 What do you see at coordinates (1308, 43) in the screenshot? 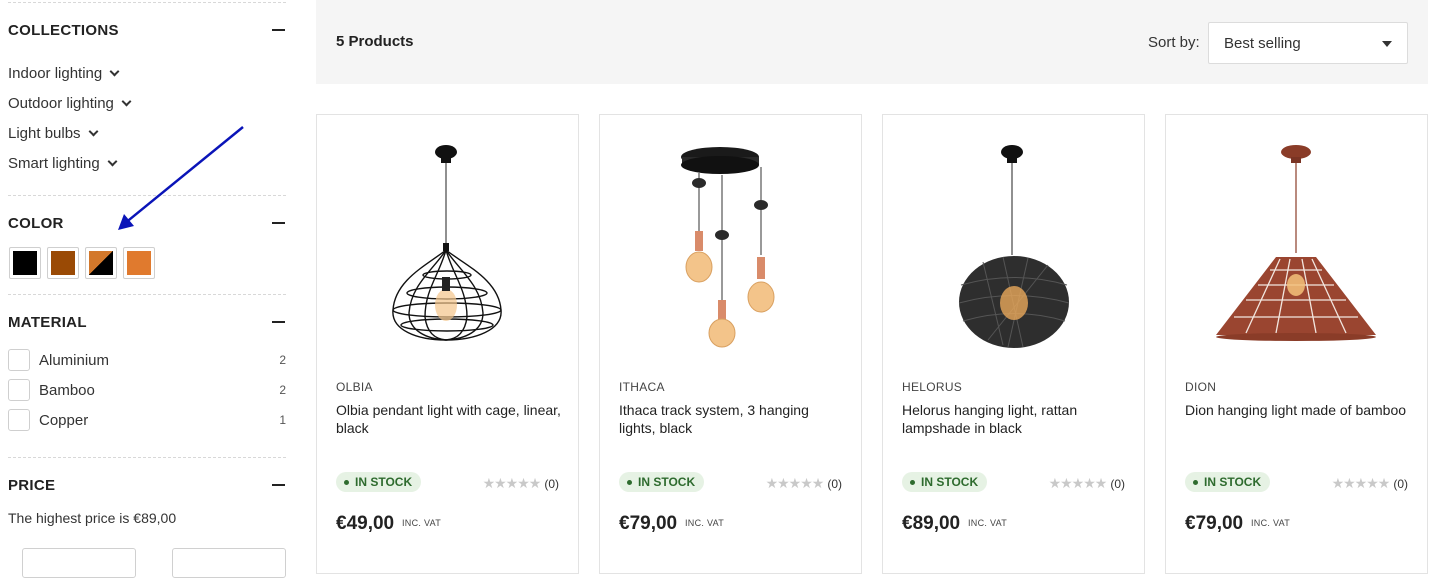
I see `sort-select: Best selling` at bounding box center [1308, 43].